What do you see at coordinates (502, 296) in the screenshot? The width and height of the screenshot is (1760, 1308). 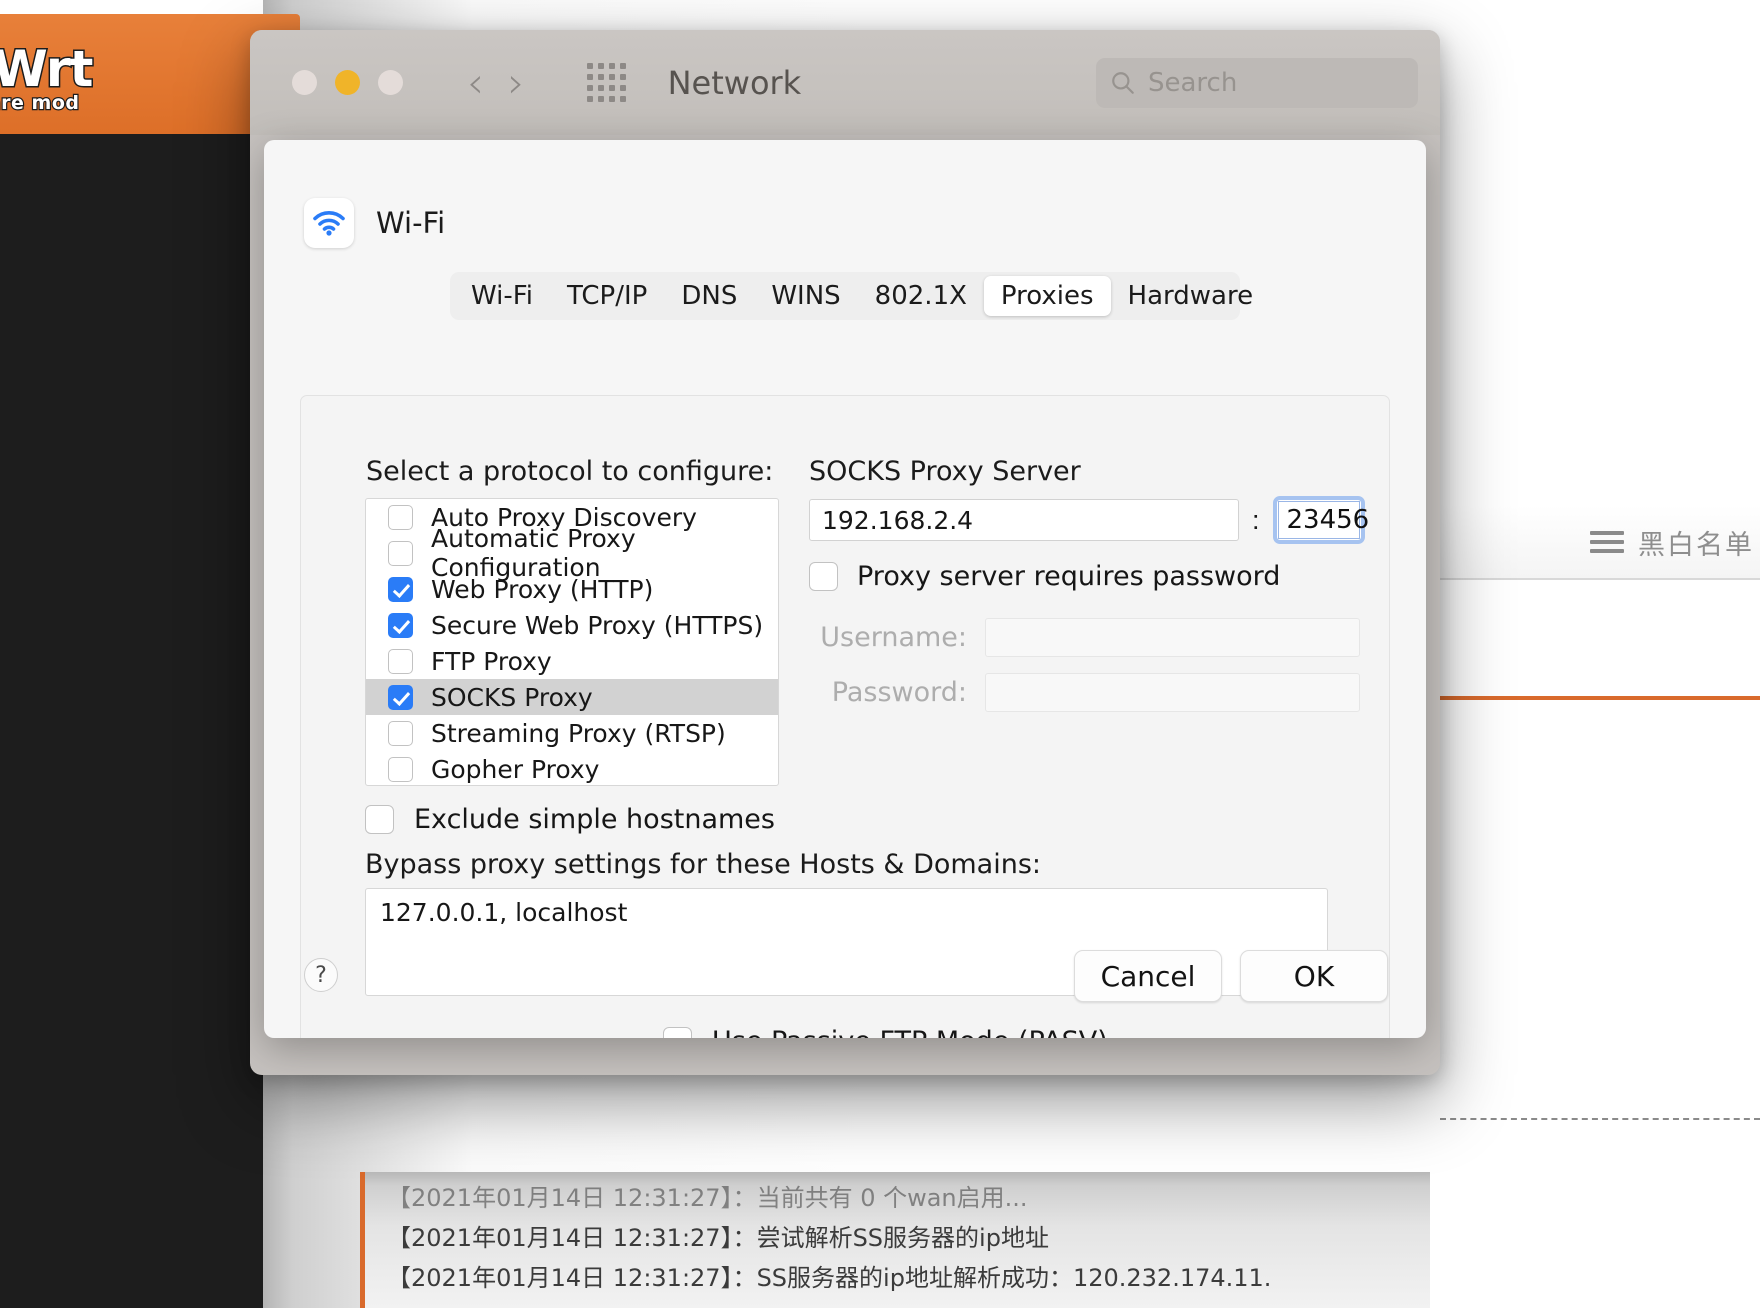 I see `tab-wifi: Wi-Fi` at bounding box center [502, 296].